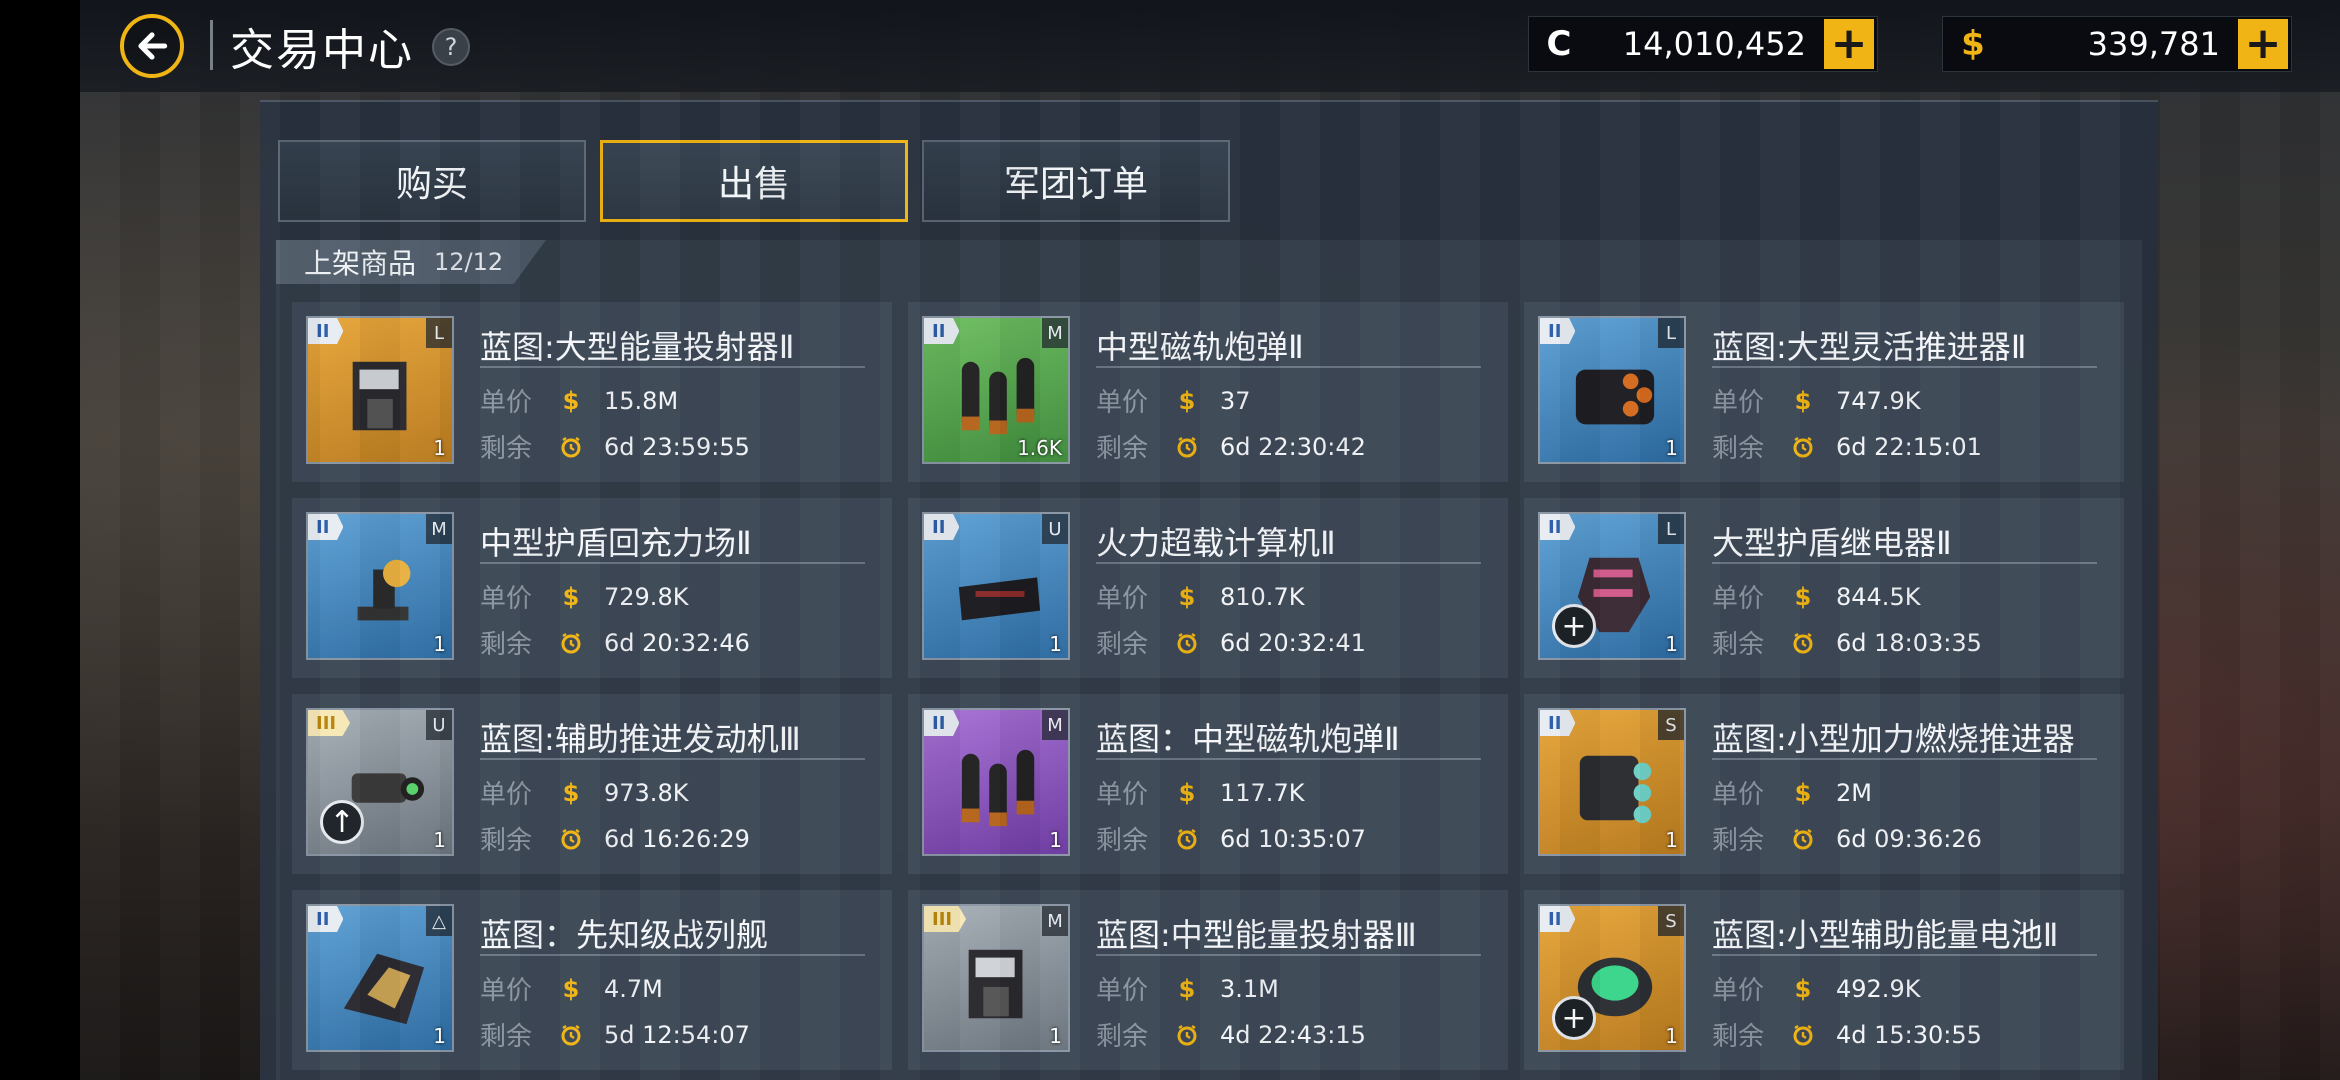  Describe the element at coordinates (677, 1034) in the screenshot. I see `item-remaining-time: 5d 12:54:07` at that location.